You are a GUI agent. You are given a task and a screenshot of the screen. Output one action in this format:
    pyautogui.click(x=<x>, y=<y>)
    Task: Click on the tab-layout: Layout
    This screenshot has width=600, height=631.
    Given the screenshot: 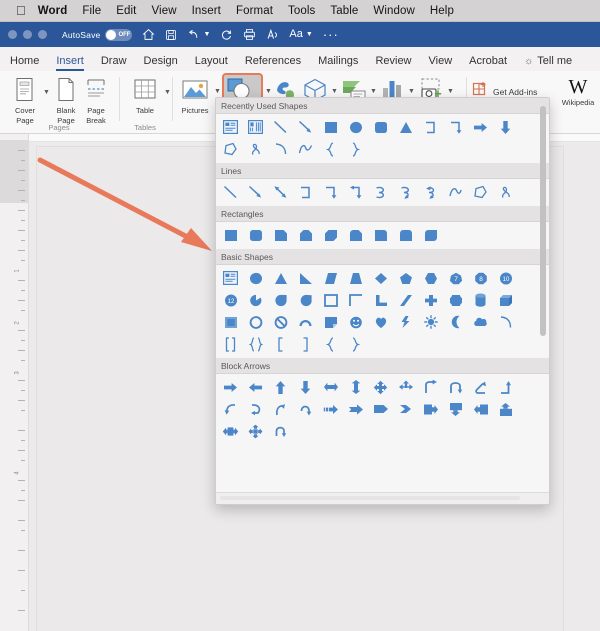 What is the action you would take?
    pyautogui.click(x=211, y=63)
    